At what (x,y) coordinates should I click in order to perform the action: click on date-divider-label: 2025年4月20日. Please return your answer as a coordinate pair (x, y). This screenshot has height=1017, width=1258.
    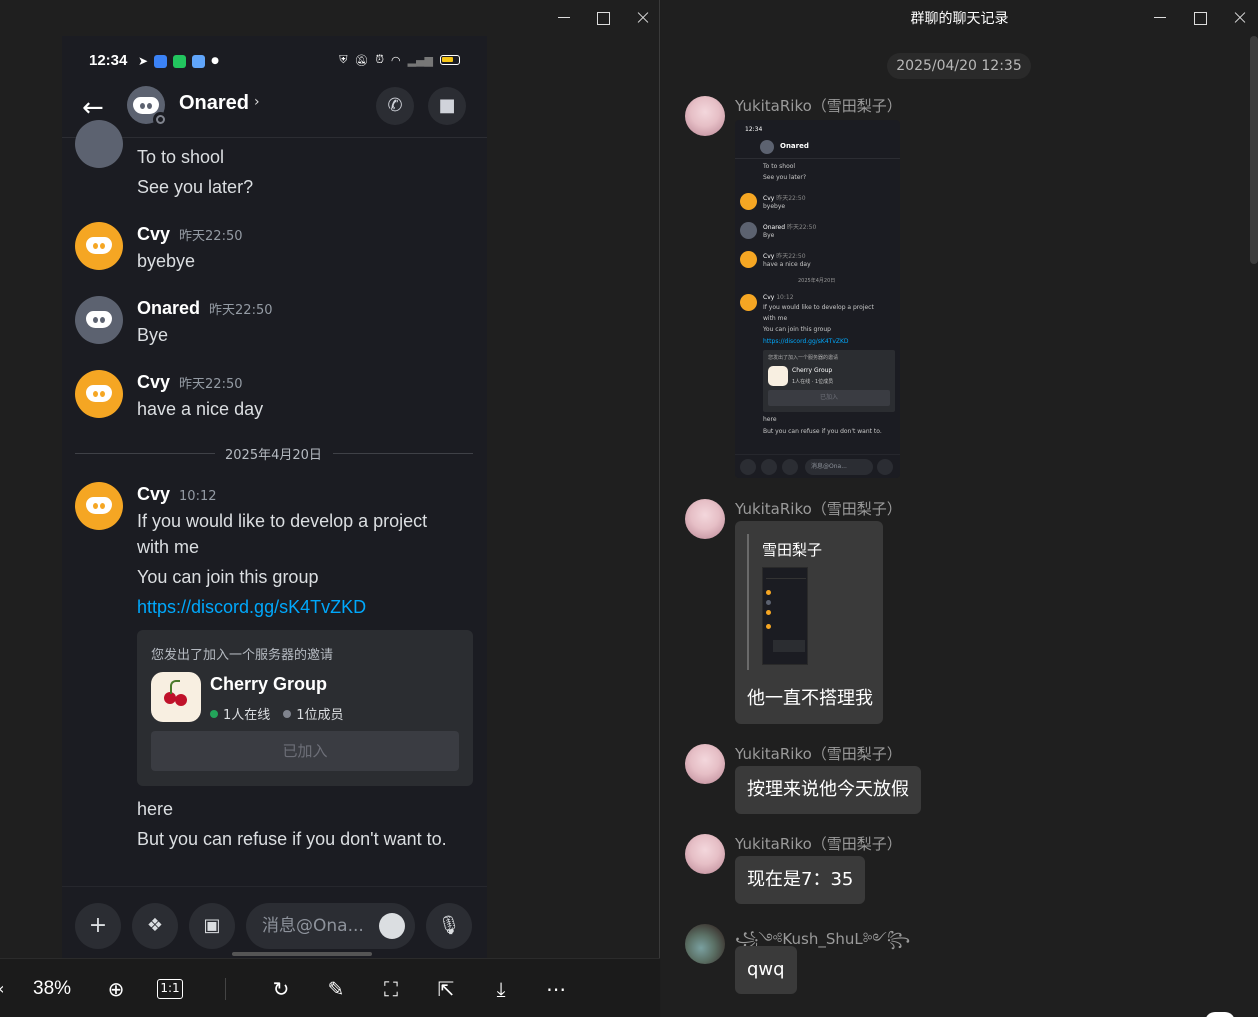
    Looking at the image, I should click on (273, 455).